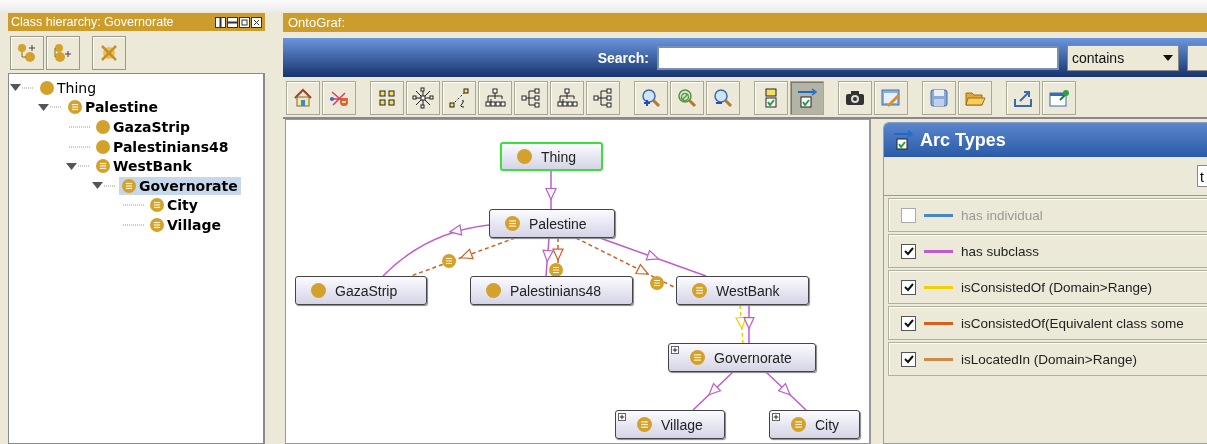 This screenshot has height=444, width=1207. Describe the element at coordinates (143, 127) in the screenshot. I see `tree-item: GazaStrip` at that location.